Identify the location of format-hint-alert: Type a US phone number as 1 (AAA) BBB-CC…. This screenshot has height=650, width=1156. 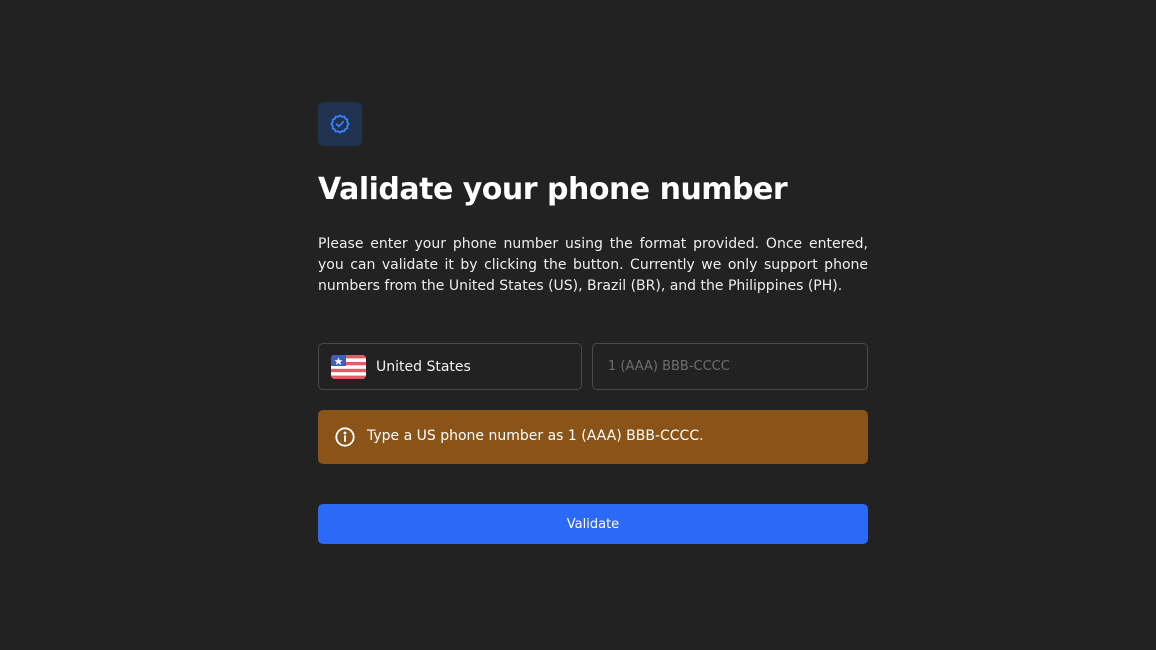
(593, 437).